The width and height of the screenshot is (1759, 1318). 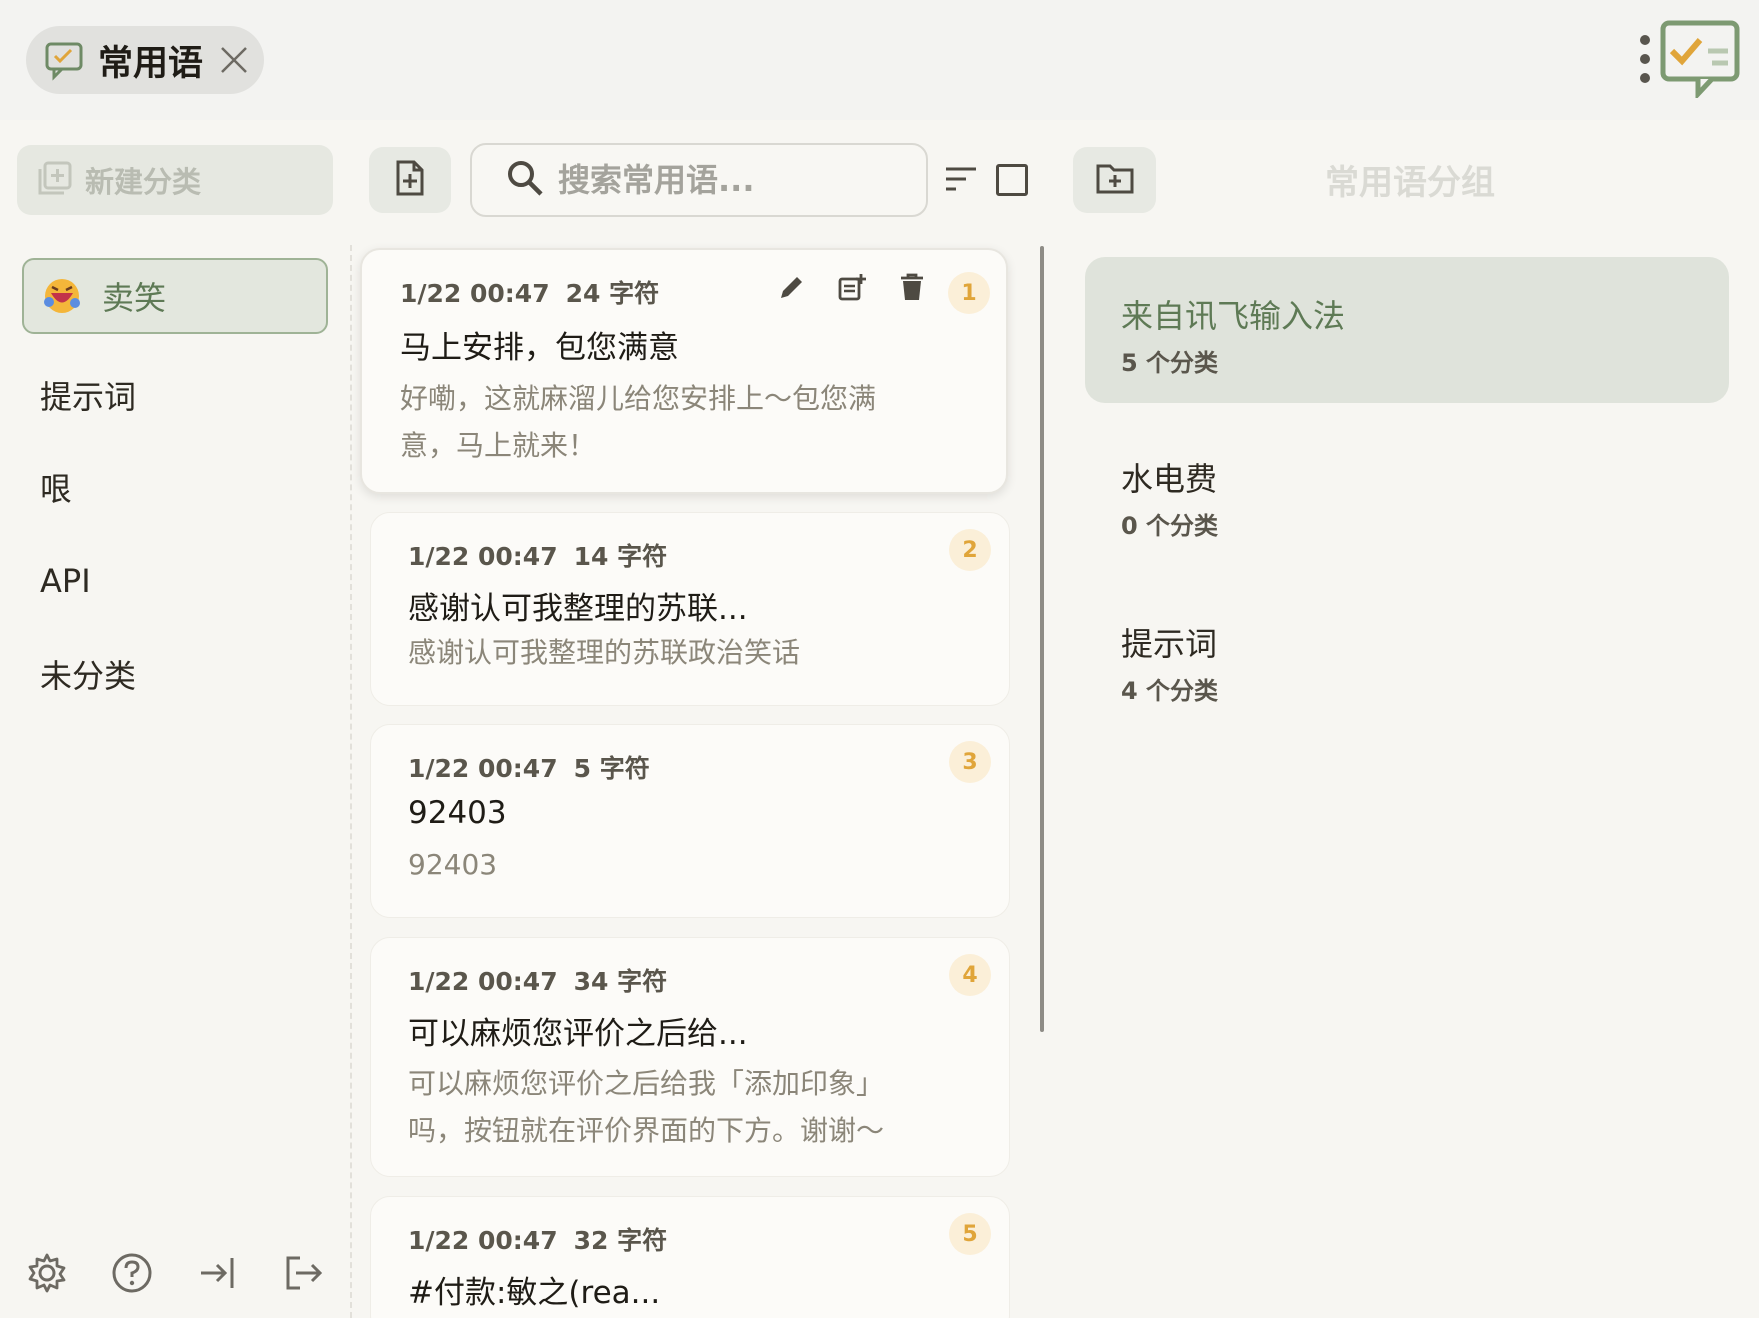 What do you see at coordinates (1410, 183) in the screenshot?
I see `groups-header: 常用语分组` at bounding box center [1410, 183].